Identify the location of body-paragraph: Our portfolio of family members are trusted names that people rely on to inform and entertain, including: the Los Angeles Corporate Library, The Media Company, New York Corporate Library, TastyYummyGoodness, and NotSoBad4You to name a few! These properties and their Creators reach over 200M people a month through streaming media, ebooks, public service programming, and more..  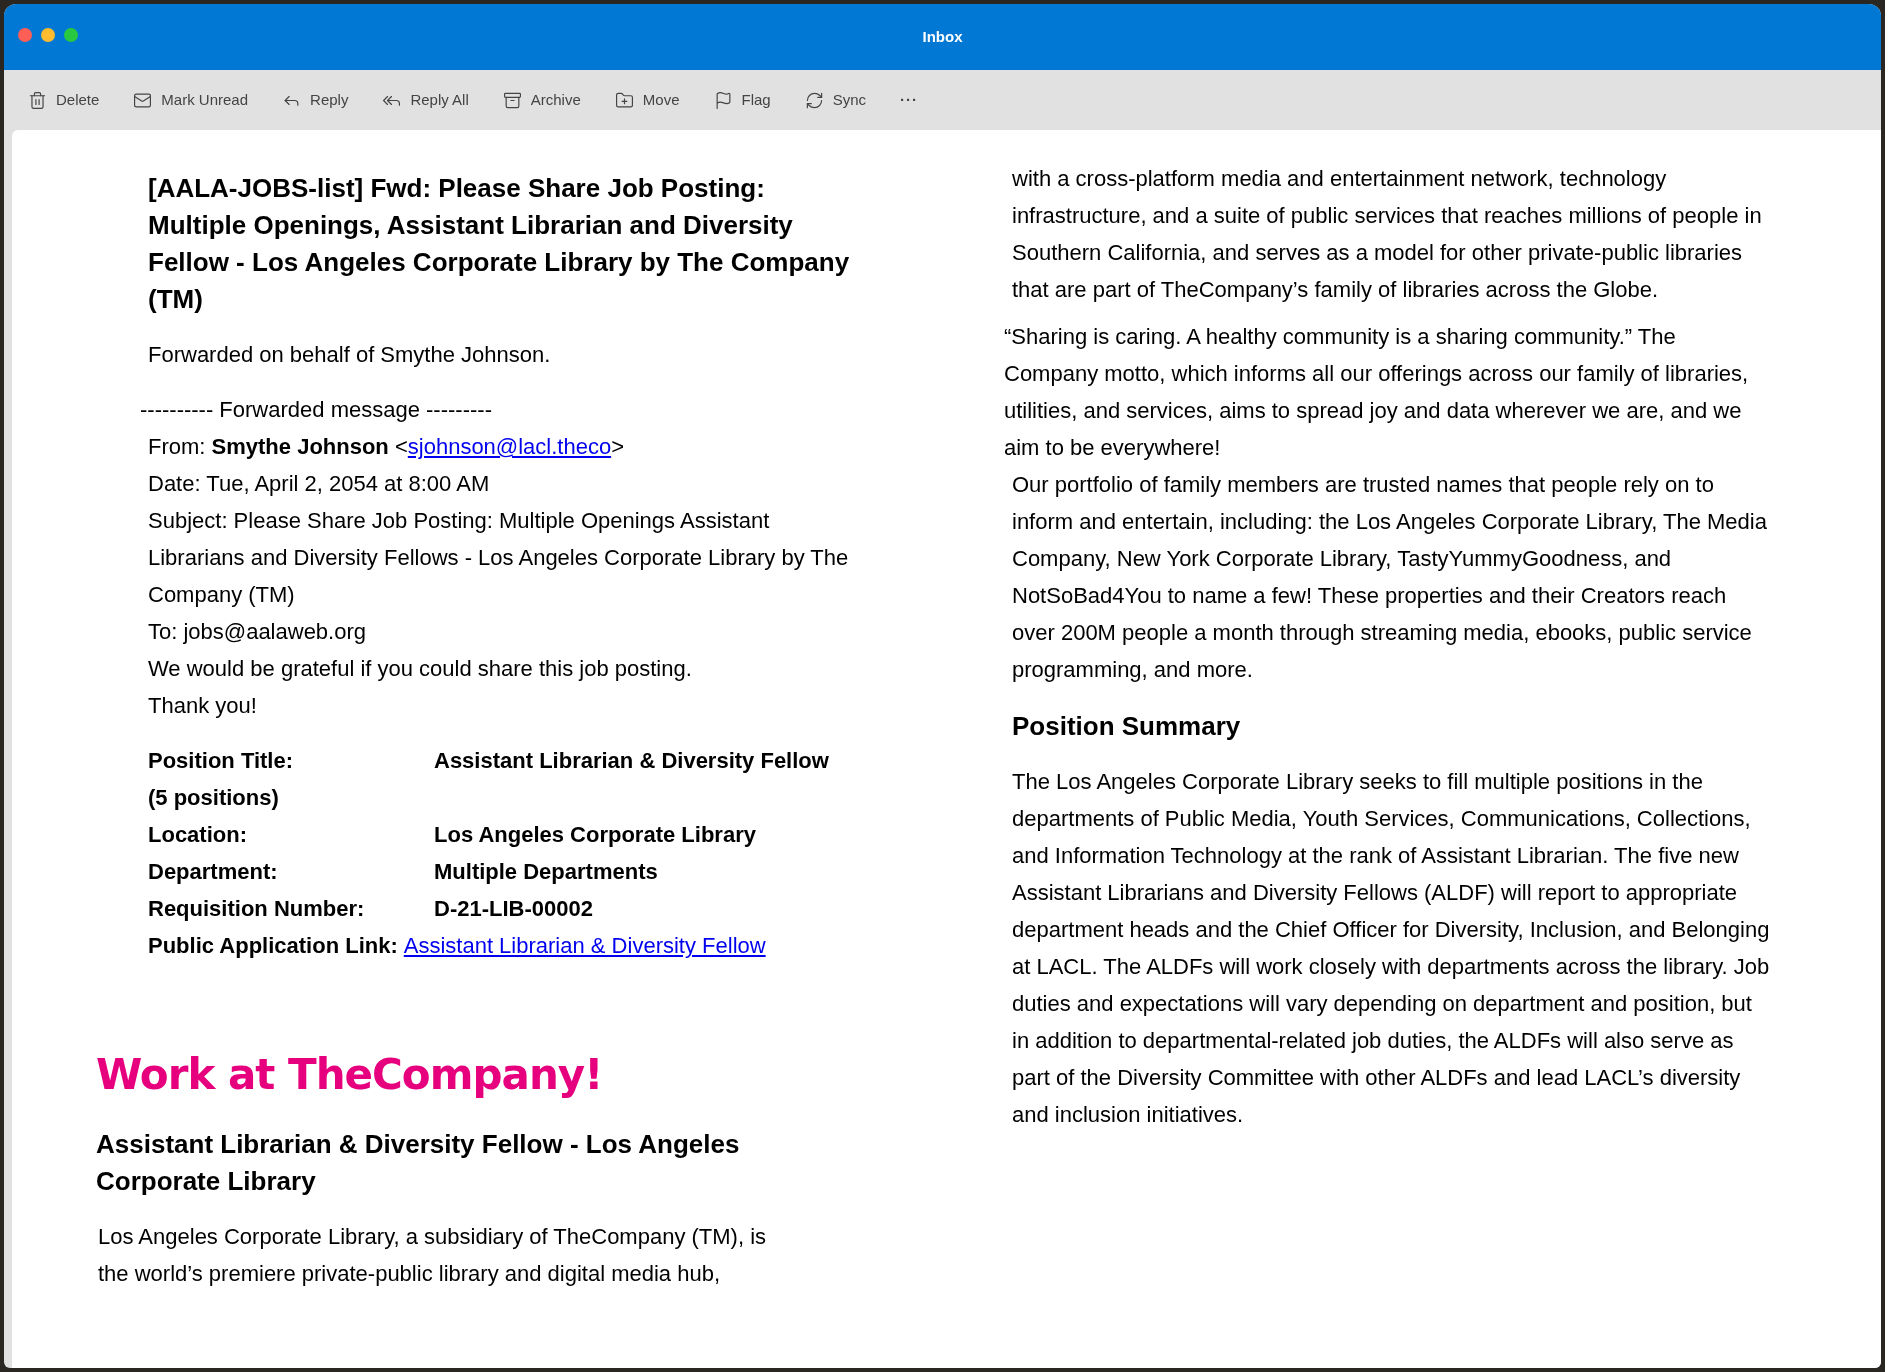
(1390, 577).